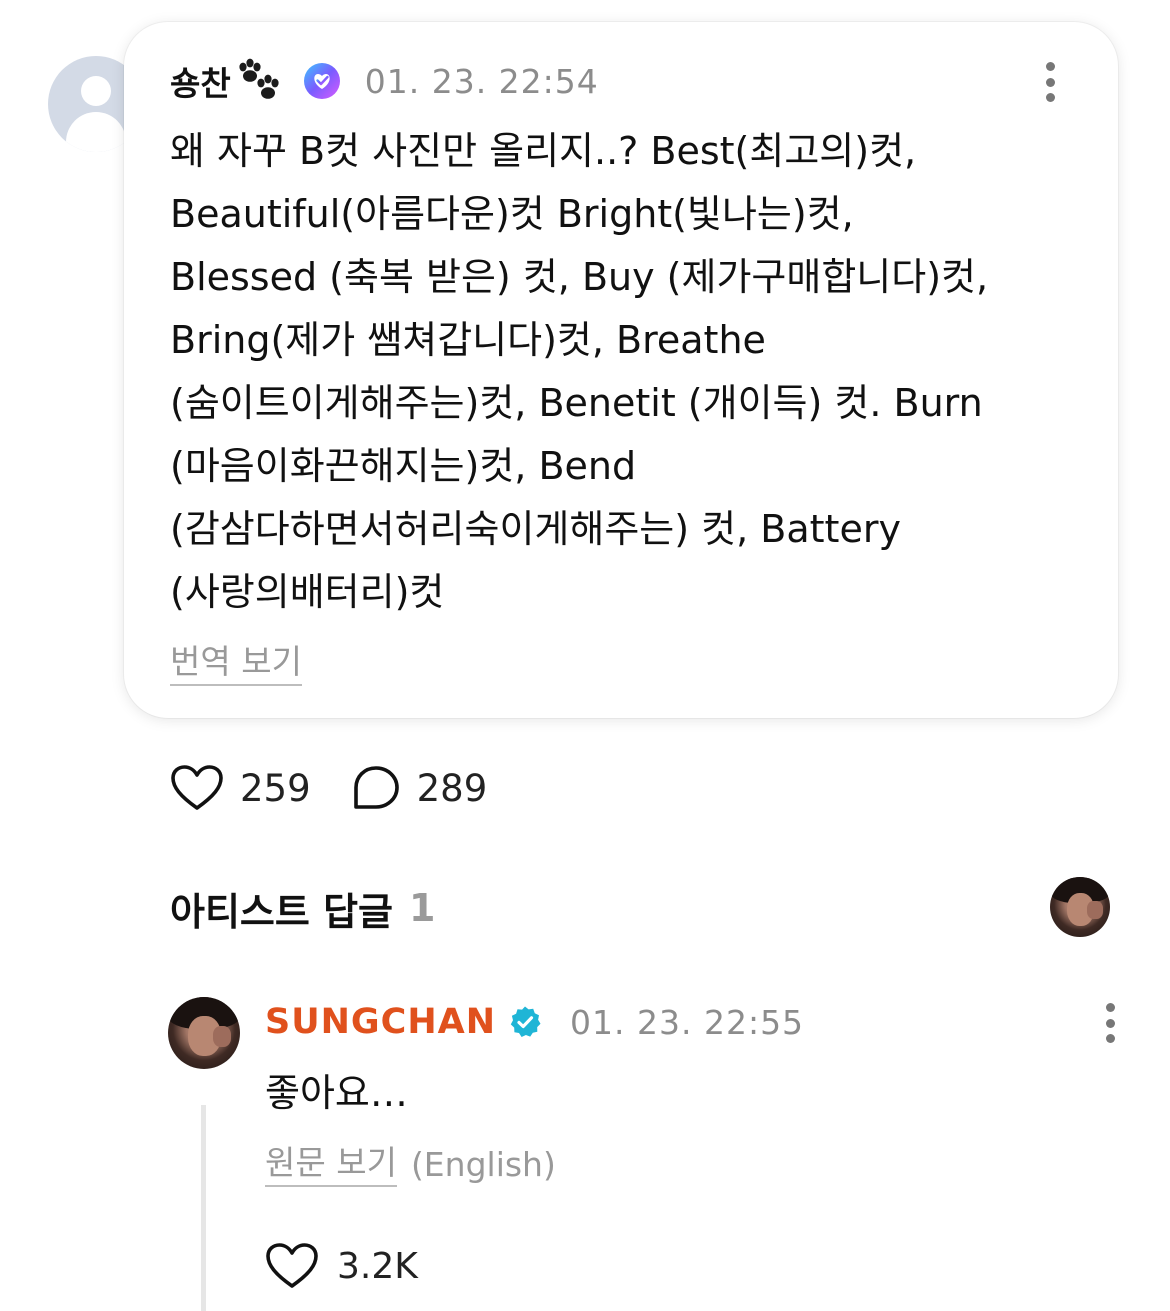 The width and height of the screenshot is (1170, 1311). What do you see at coordinates (380, 1022) in the screenshot?
I see `artist-name: SUNGCHAN` at bounding box center [380, 1022].